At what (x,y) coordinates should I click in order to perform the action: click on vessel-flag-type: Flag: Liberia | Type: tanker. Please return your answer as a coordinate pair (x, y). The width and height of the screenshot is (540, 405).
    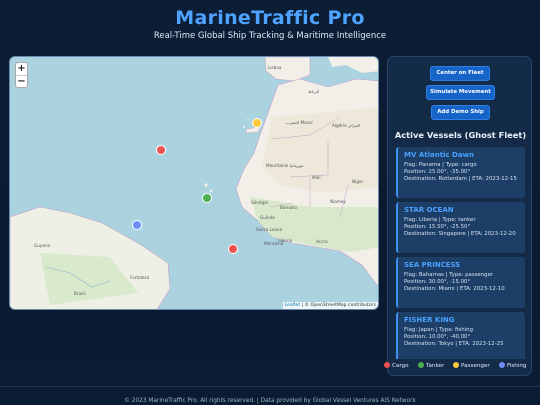
    Looking at the image, I should click on (440, 220).